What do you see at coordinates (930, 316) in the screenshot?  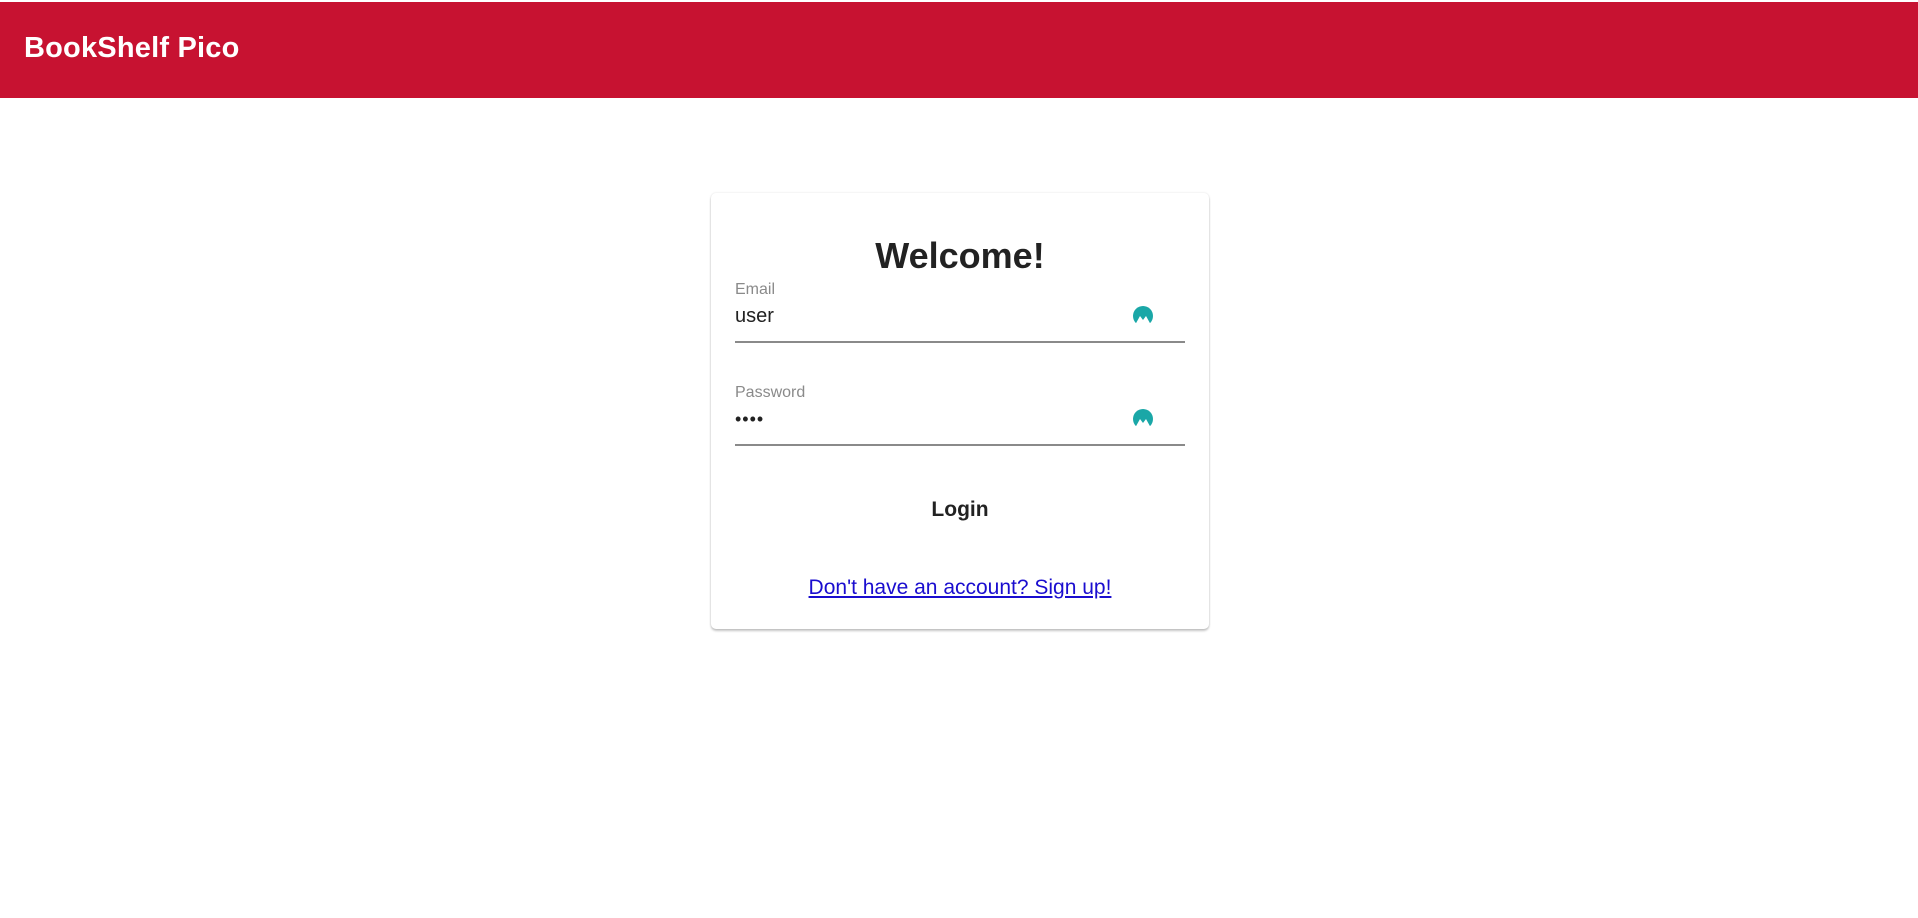 I see `email-input` at bounding box center [930, 316].